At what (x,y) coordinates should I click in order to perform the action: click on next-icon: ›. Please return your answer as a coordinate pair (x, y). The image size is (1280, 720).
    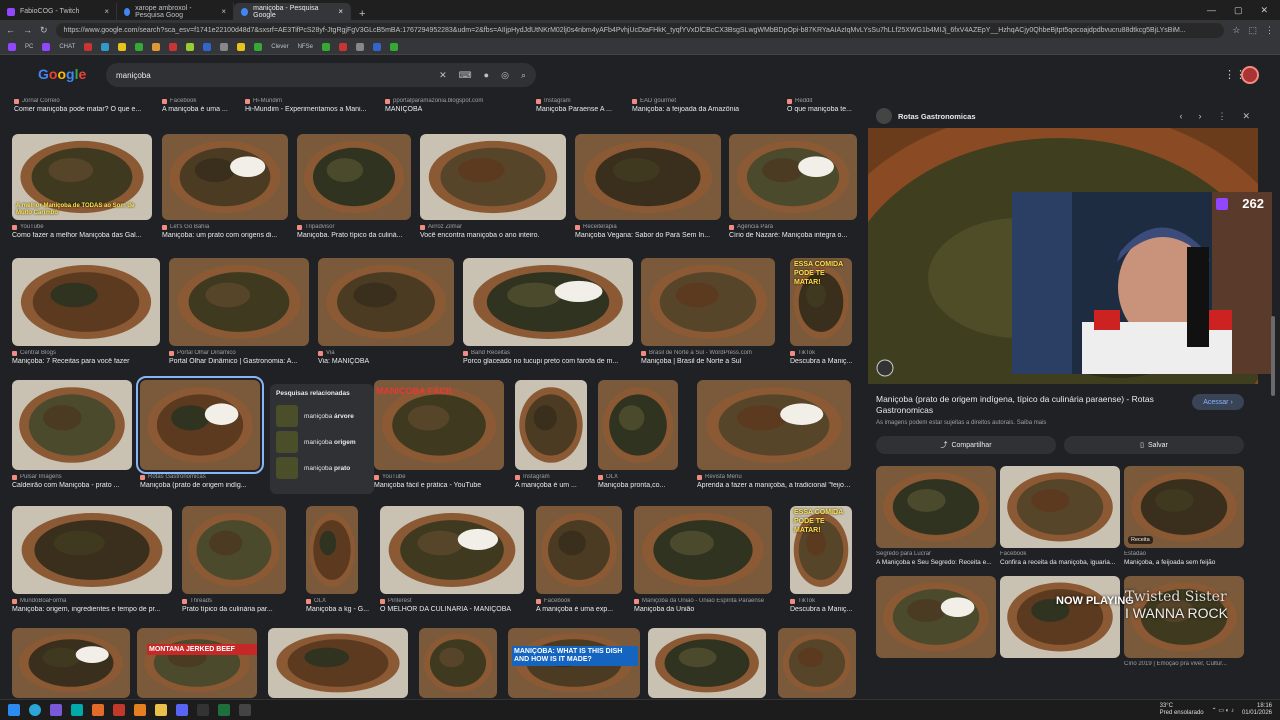
    Looking at the image, I should click on (1199, 116).